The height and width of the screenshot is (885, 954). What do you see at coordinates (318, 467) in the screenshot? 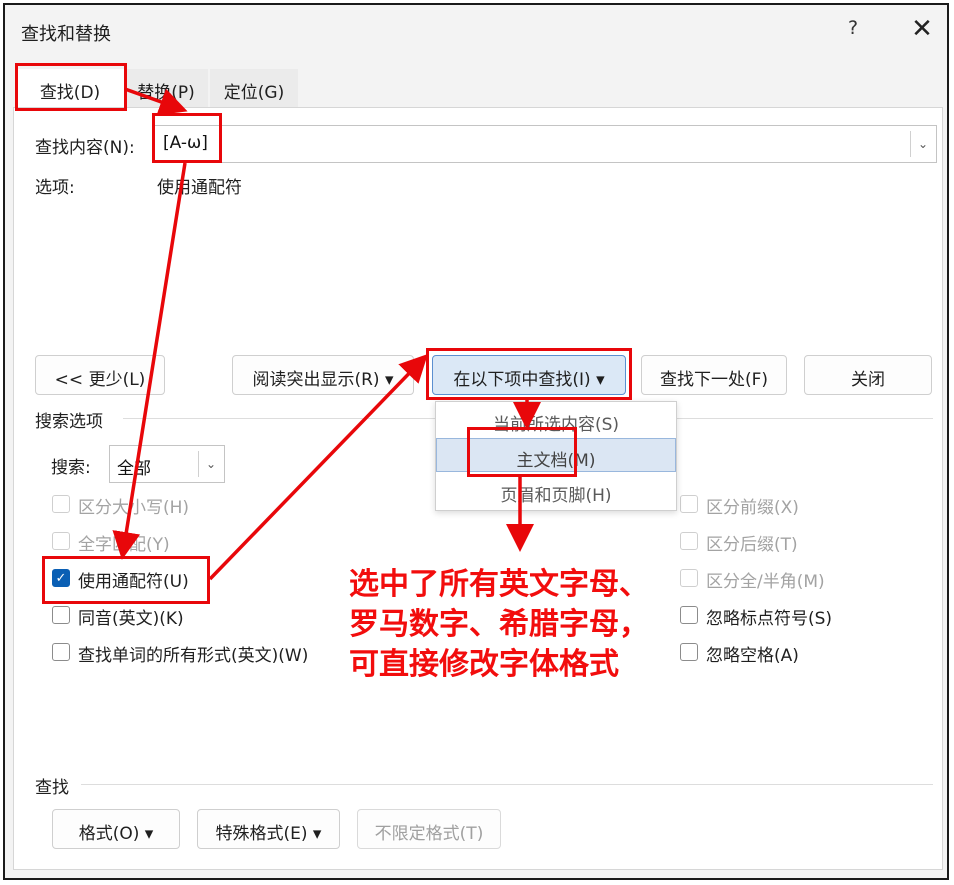
I see `arrow-wildcards-to-findin` at bounding box center [318, 467].